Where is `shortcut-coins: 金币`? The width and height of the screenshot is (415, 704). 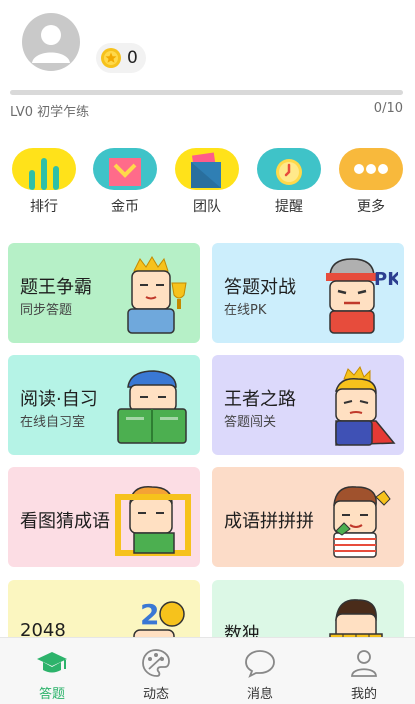
shortcut-coins: 金币 is located at coordinates (125, 182).